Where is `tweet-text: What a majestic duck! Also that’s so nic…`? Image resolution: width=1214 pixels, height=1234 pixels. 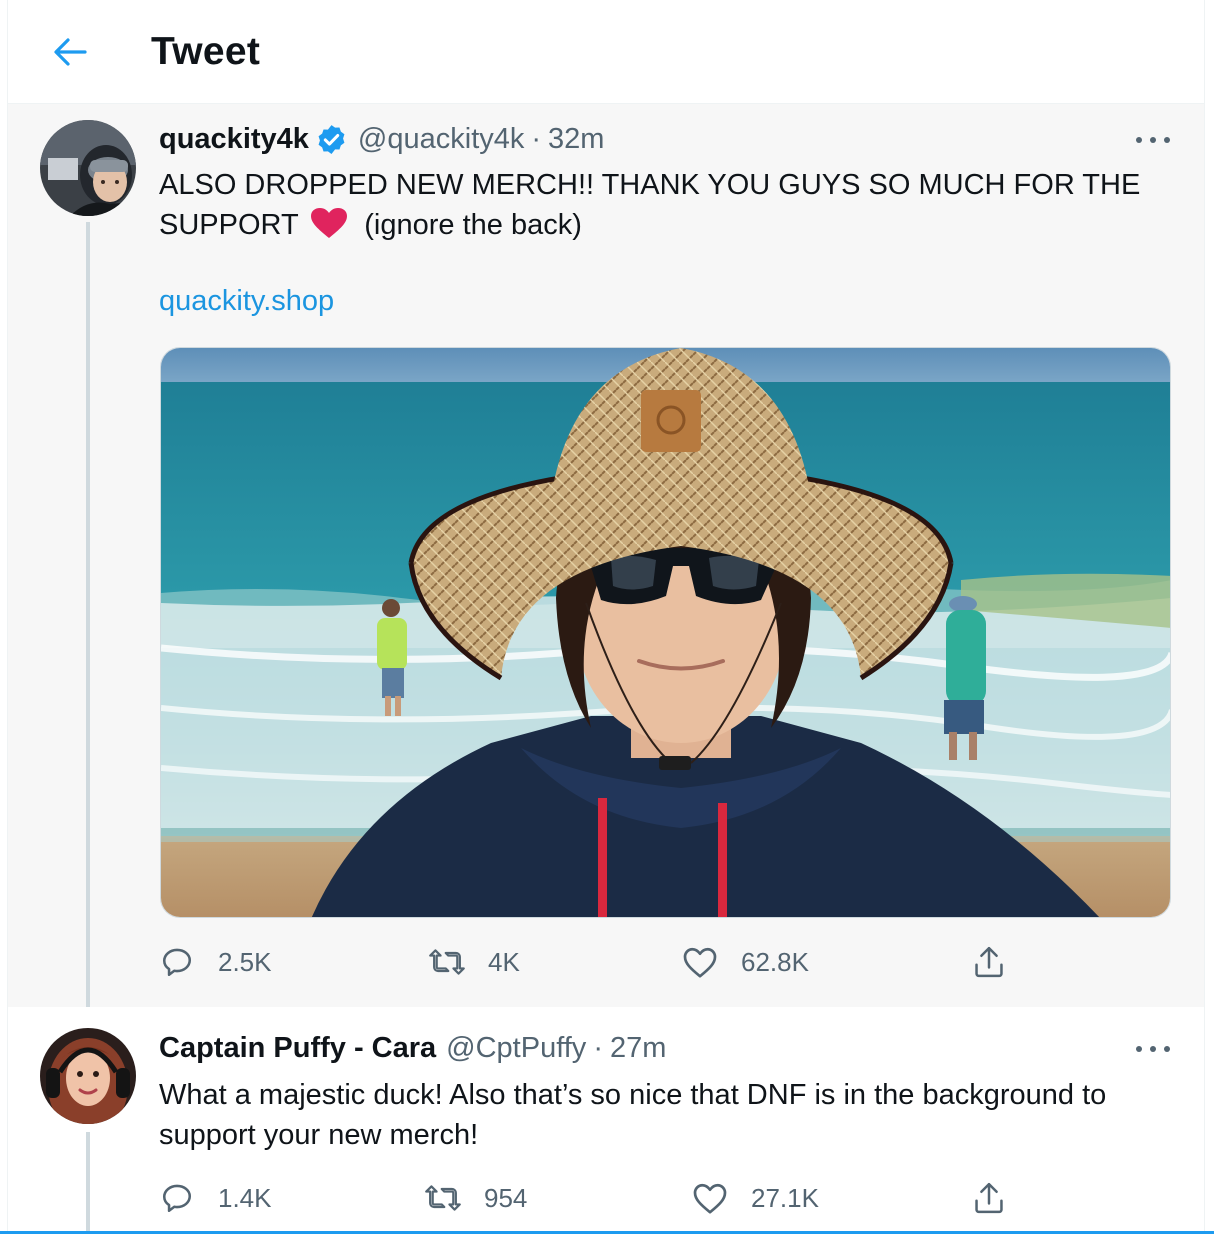
tweet-text: What a majestic duck! Also that’s so nic… is located at coordinates (633, 1115).